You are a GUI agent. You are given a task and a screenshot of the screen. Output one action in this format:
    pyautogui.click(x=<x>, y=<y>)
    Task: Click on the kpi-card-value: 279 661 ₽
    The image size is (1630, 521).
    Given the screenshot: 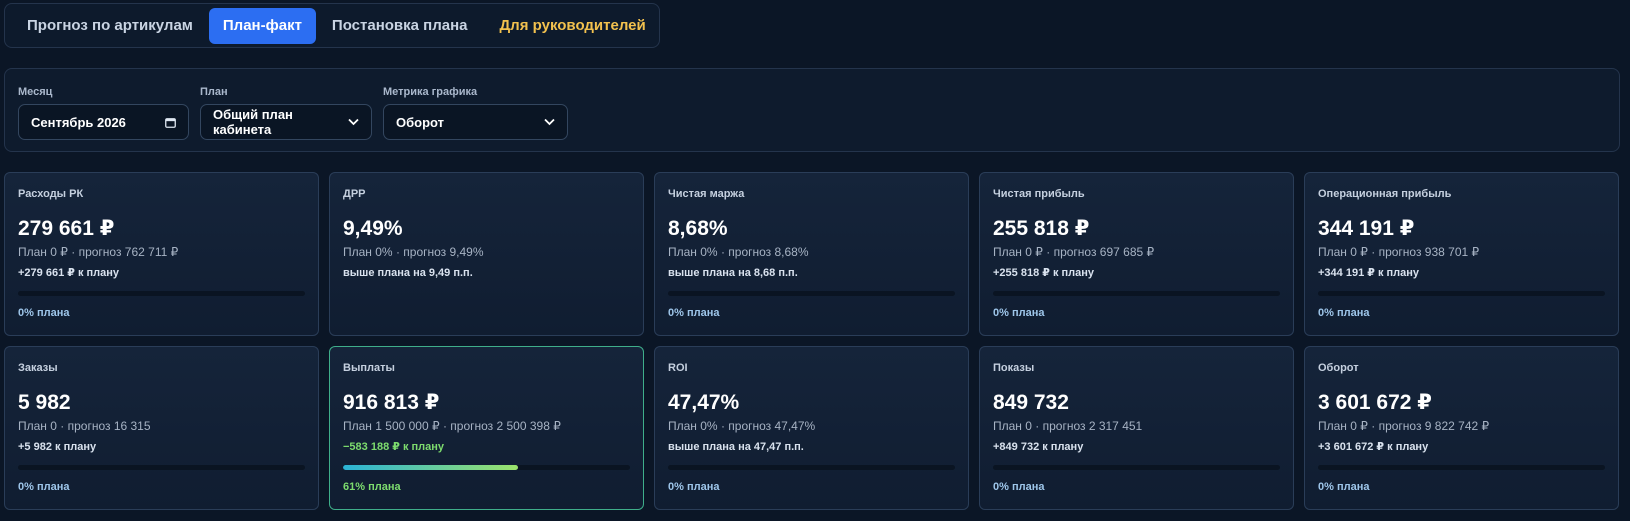 What is the action you would take?
    pyautogui.click(x=66, y=228)
    